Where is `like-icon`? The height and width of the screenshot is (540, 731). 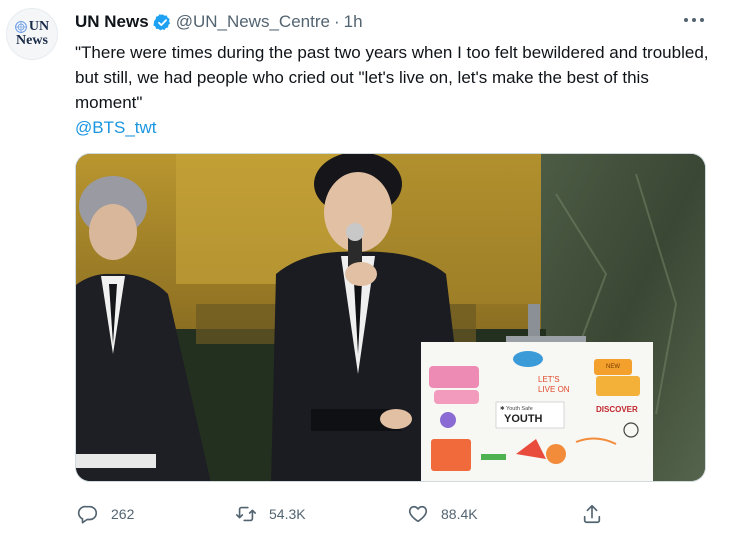
like-icon is located at coordinates (418, 514).